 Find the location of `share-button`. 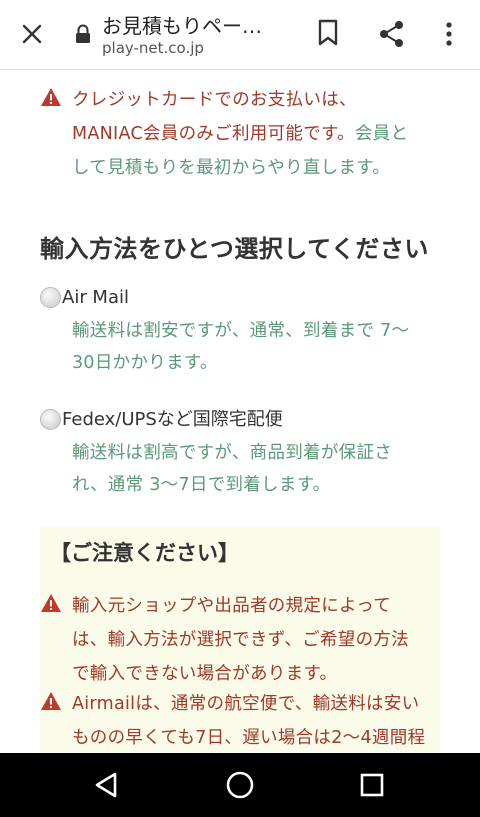

share-button is located at coordinates (392, 34).